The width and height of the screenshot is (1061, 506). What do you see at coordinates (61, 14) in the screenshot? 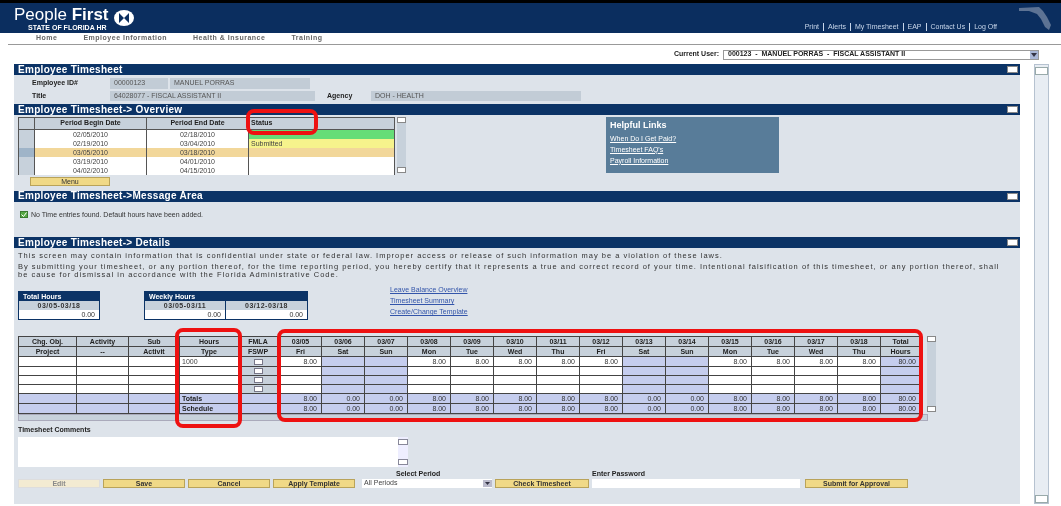
I see `logo-text: People First` at bounding box center [61, 14].